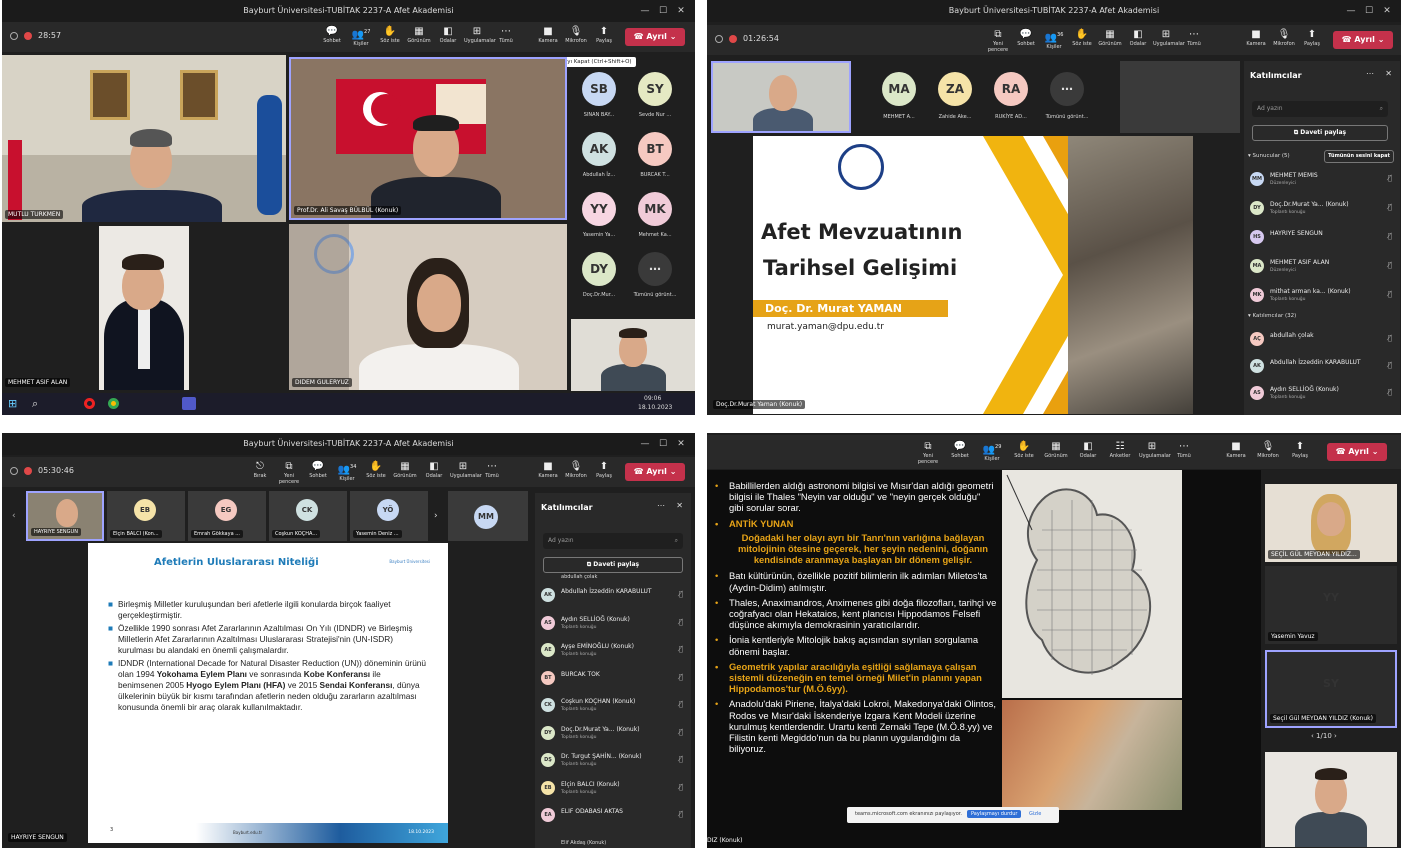 The image size is (1402, 848). Describe the element at coordinates (613, 565) in the screenshot. I see `invite-button: ⧉ Daveti paylaş` at that location.